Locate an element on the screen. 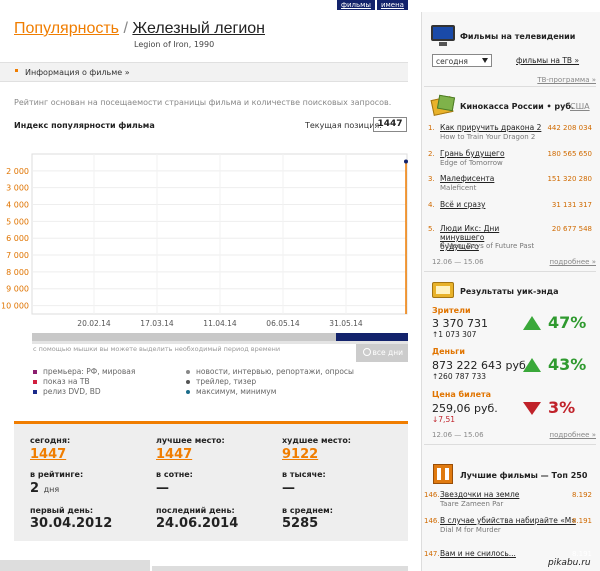 The image size is (600, 571). range-selection is located at coordinates (372, 337).